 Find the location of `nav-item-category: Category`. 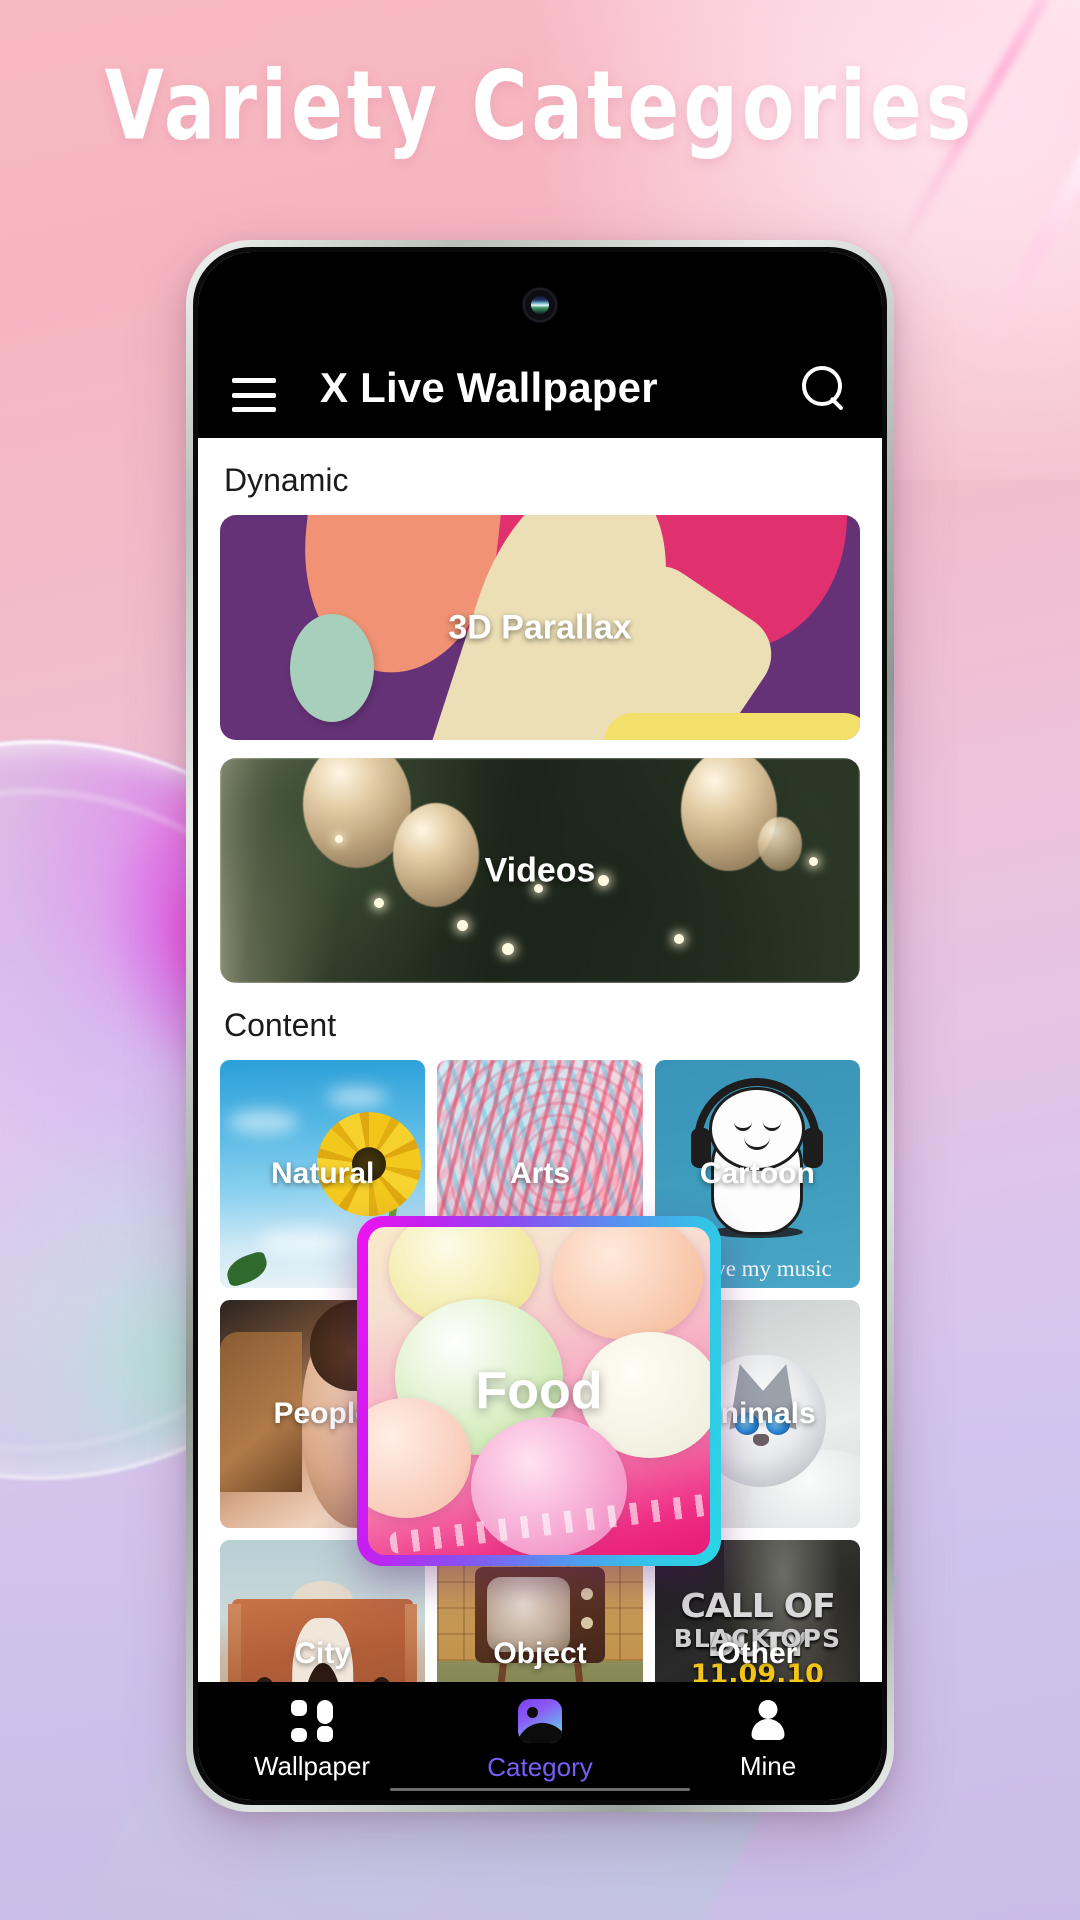

nav-item-category: Category is located at coordinates (540, 1741).